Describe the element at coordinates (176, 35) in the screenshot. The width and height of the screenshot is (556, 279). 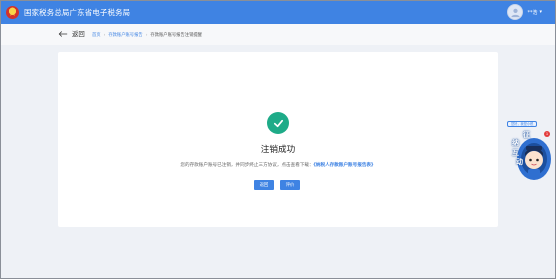
I see `breadcrumb-current: 存款账户账号报告注销提醒` at that location.